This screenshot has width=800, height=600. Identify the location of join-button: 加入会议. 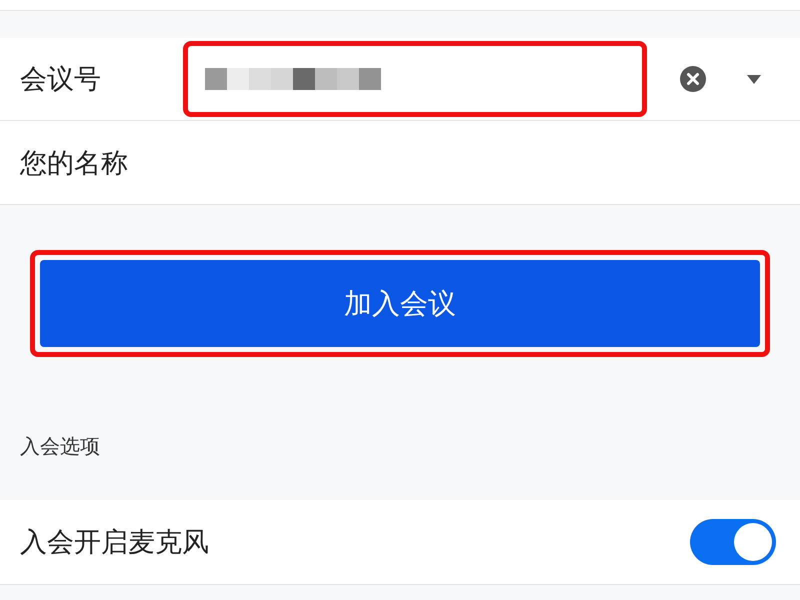
(400, 303).